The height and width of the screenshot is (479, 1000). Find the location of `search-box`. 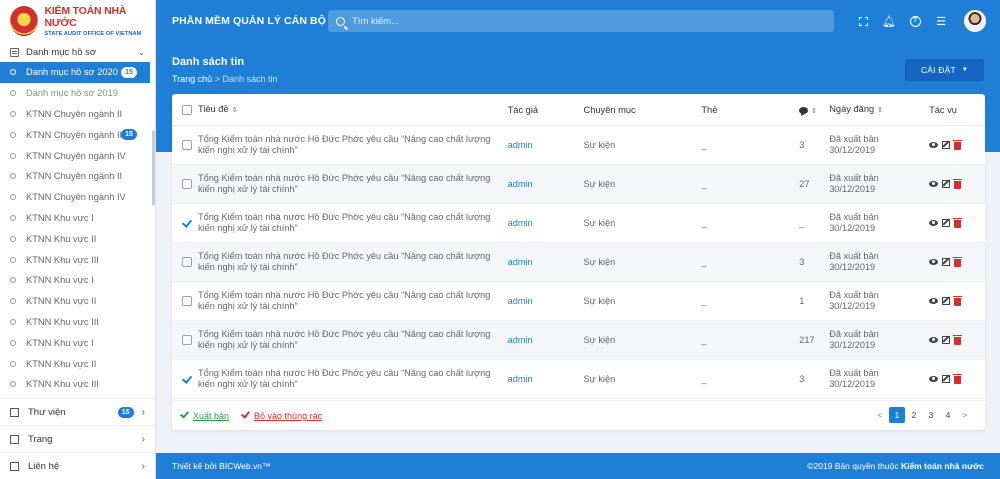

search-box is located at coordinates (581, 21).